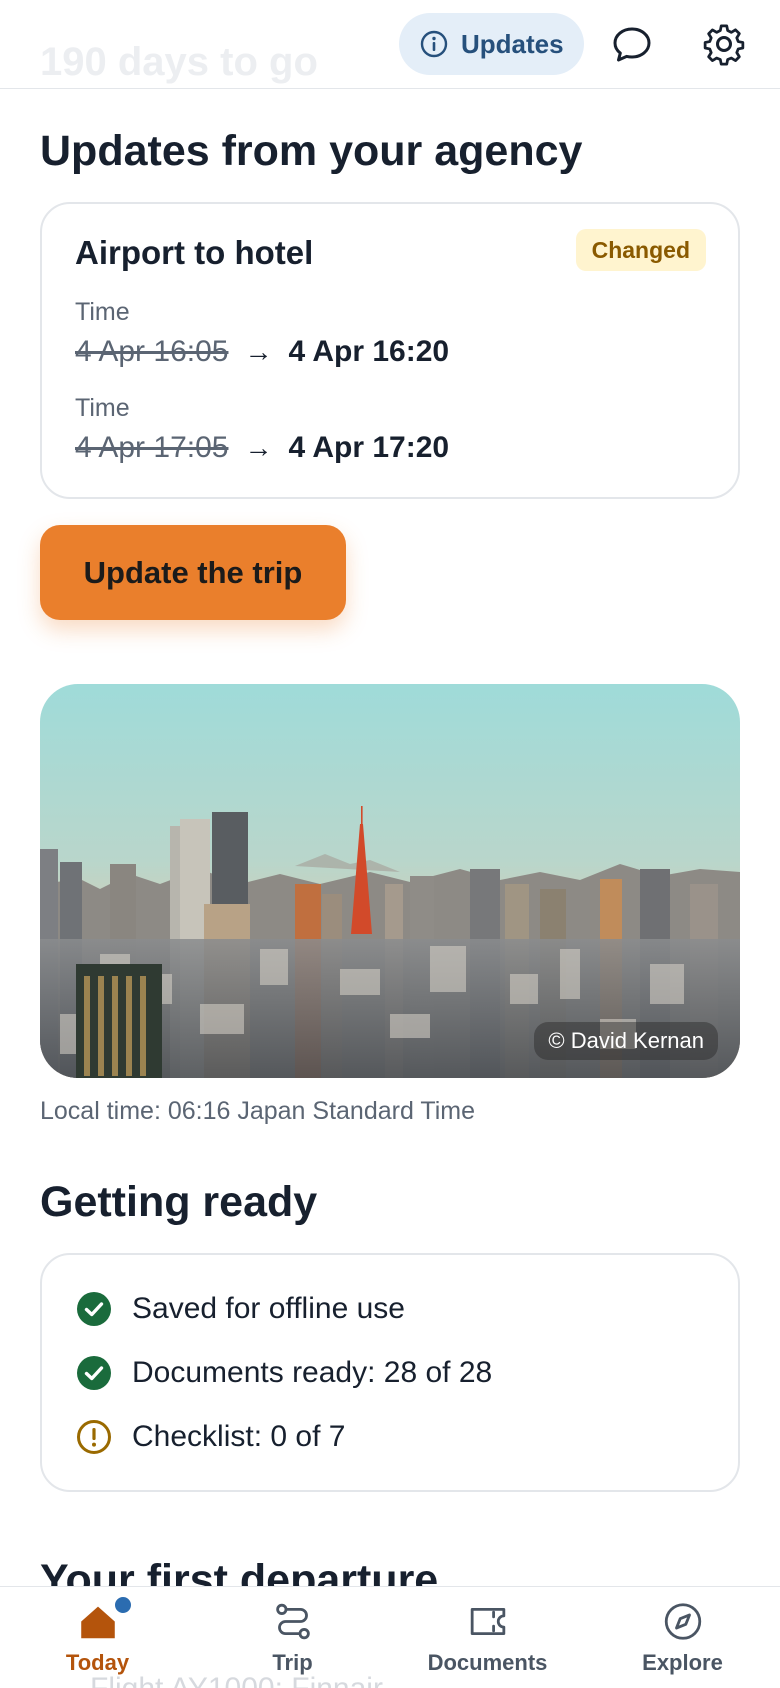 The height and width of the screenshot is (1688, 780). What do you see at coordinates (369, 351) in the screenshot?
I see `new-value: 4 Apr 16:20` at bounding box center [369, 351].